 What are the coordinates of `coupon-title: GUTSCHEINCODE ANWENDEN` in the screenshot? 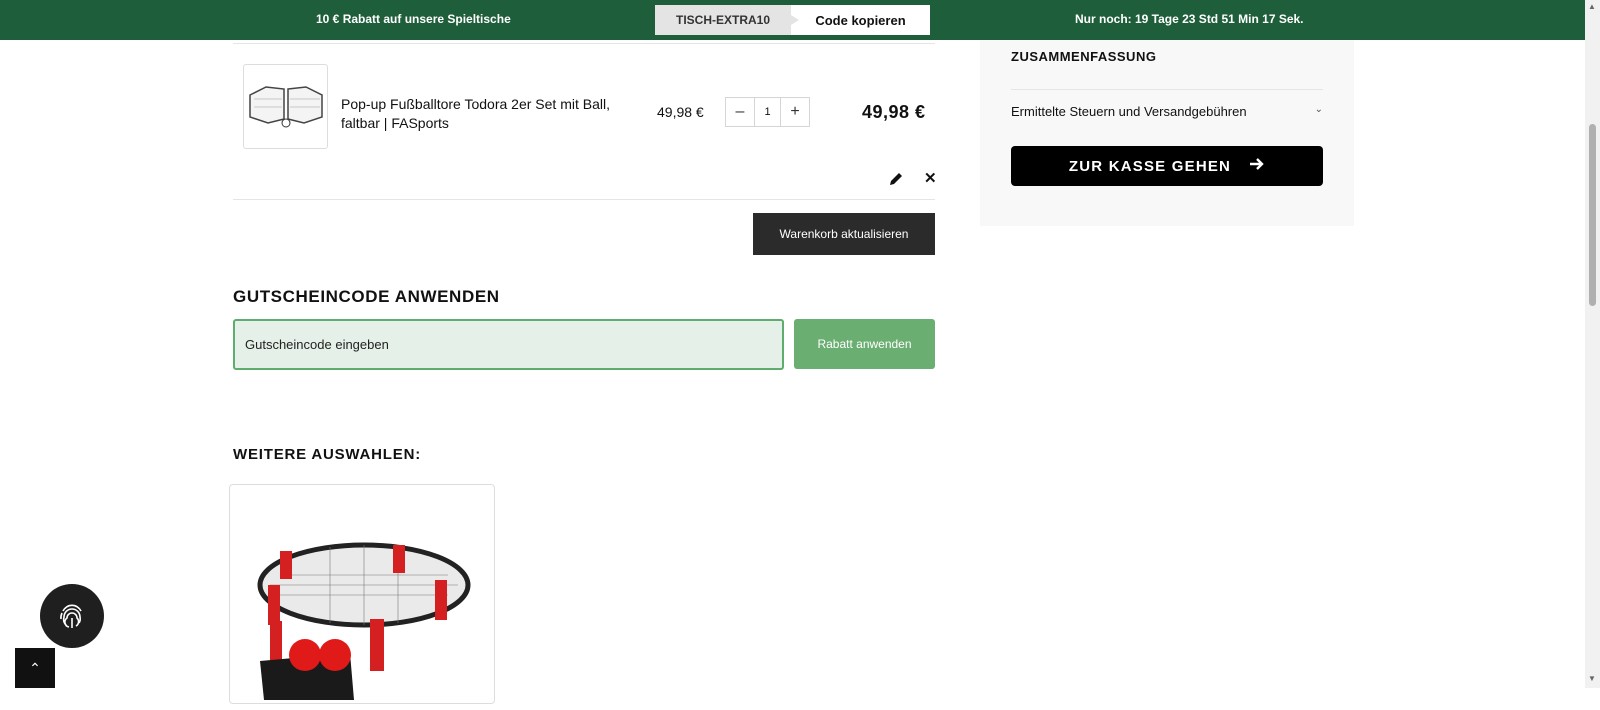 It's located at (366, 296).